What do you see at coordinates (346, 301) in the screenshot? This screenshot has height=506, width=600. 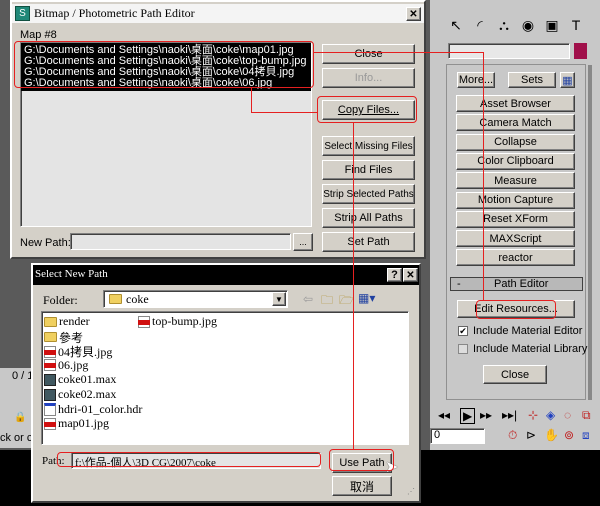 I see `new-folder-icon: 🗁` at bounding box center [346, 301].